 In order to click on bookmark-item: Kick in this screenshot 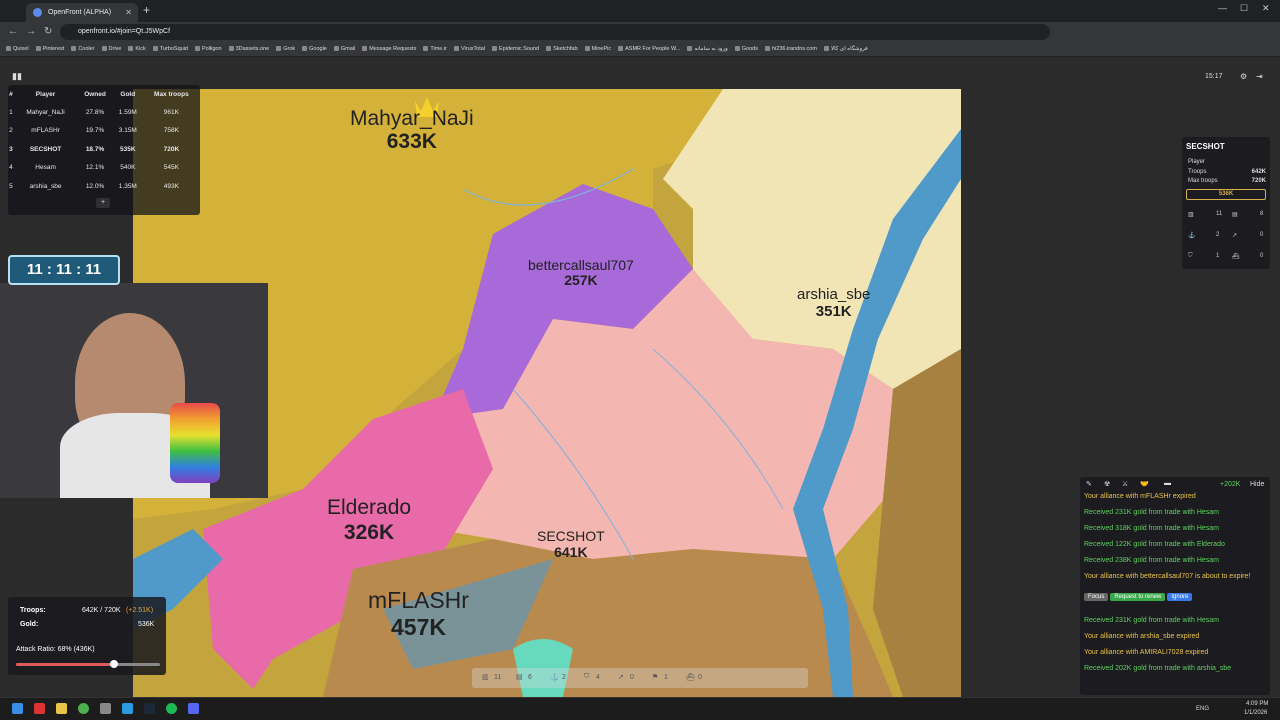, I will do `click(137, 49)`.